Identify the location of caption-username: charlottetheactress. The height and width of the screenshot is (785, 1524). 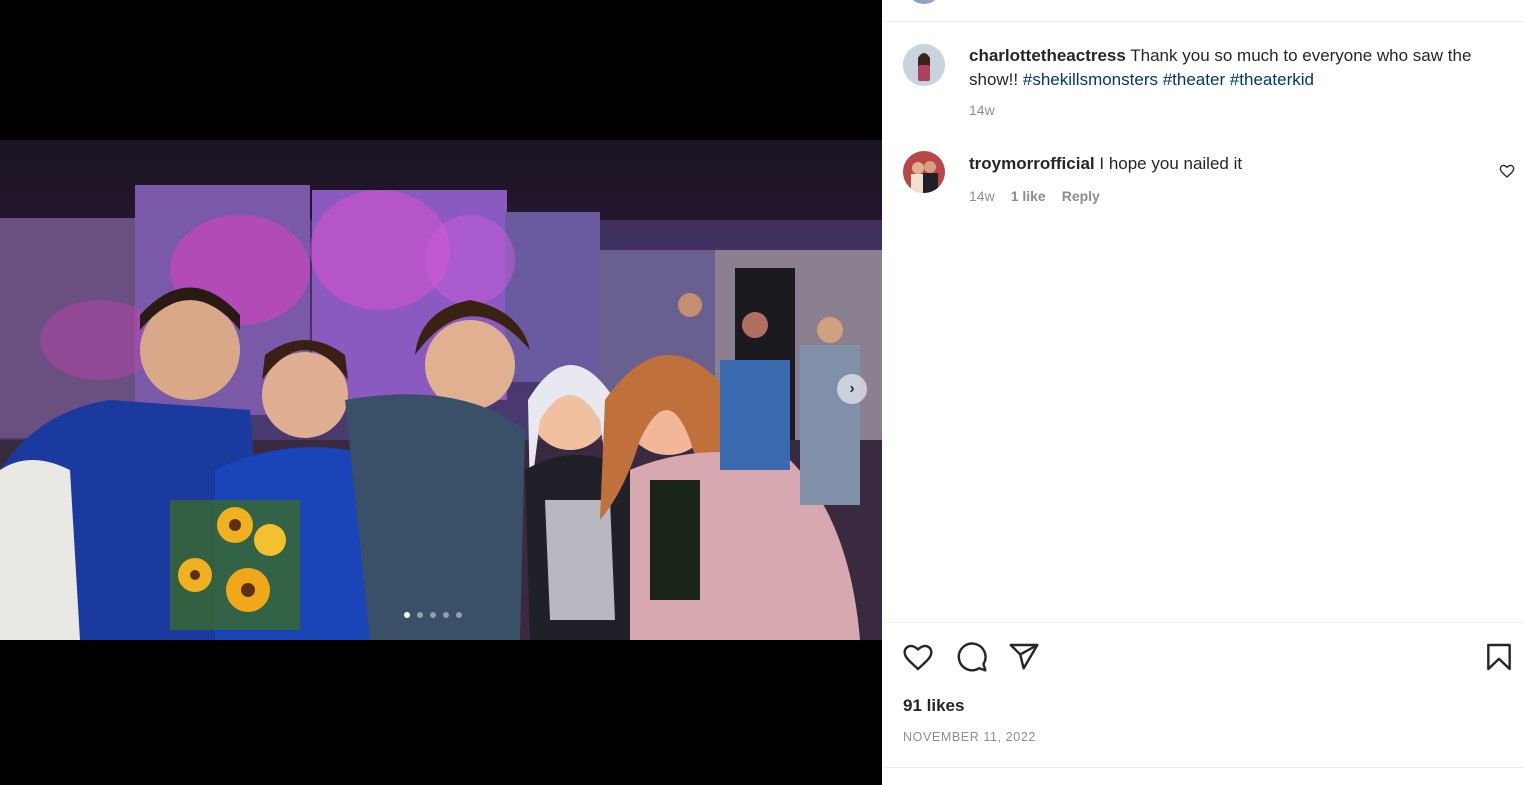
(1047, 55).